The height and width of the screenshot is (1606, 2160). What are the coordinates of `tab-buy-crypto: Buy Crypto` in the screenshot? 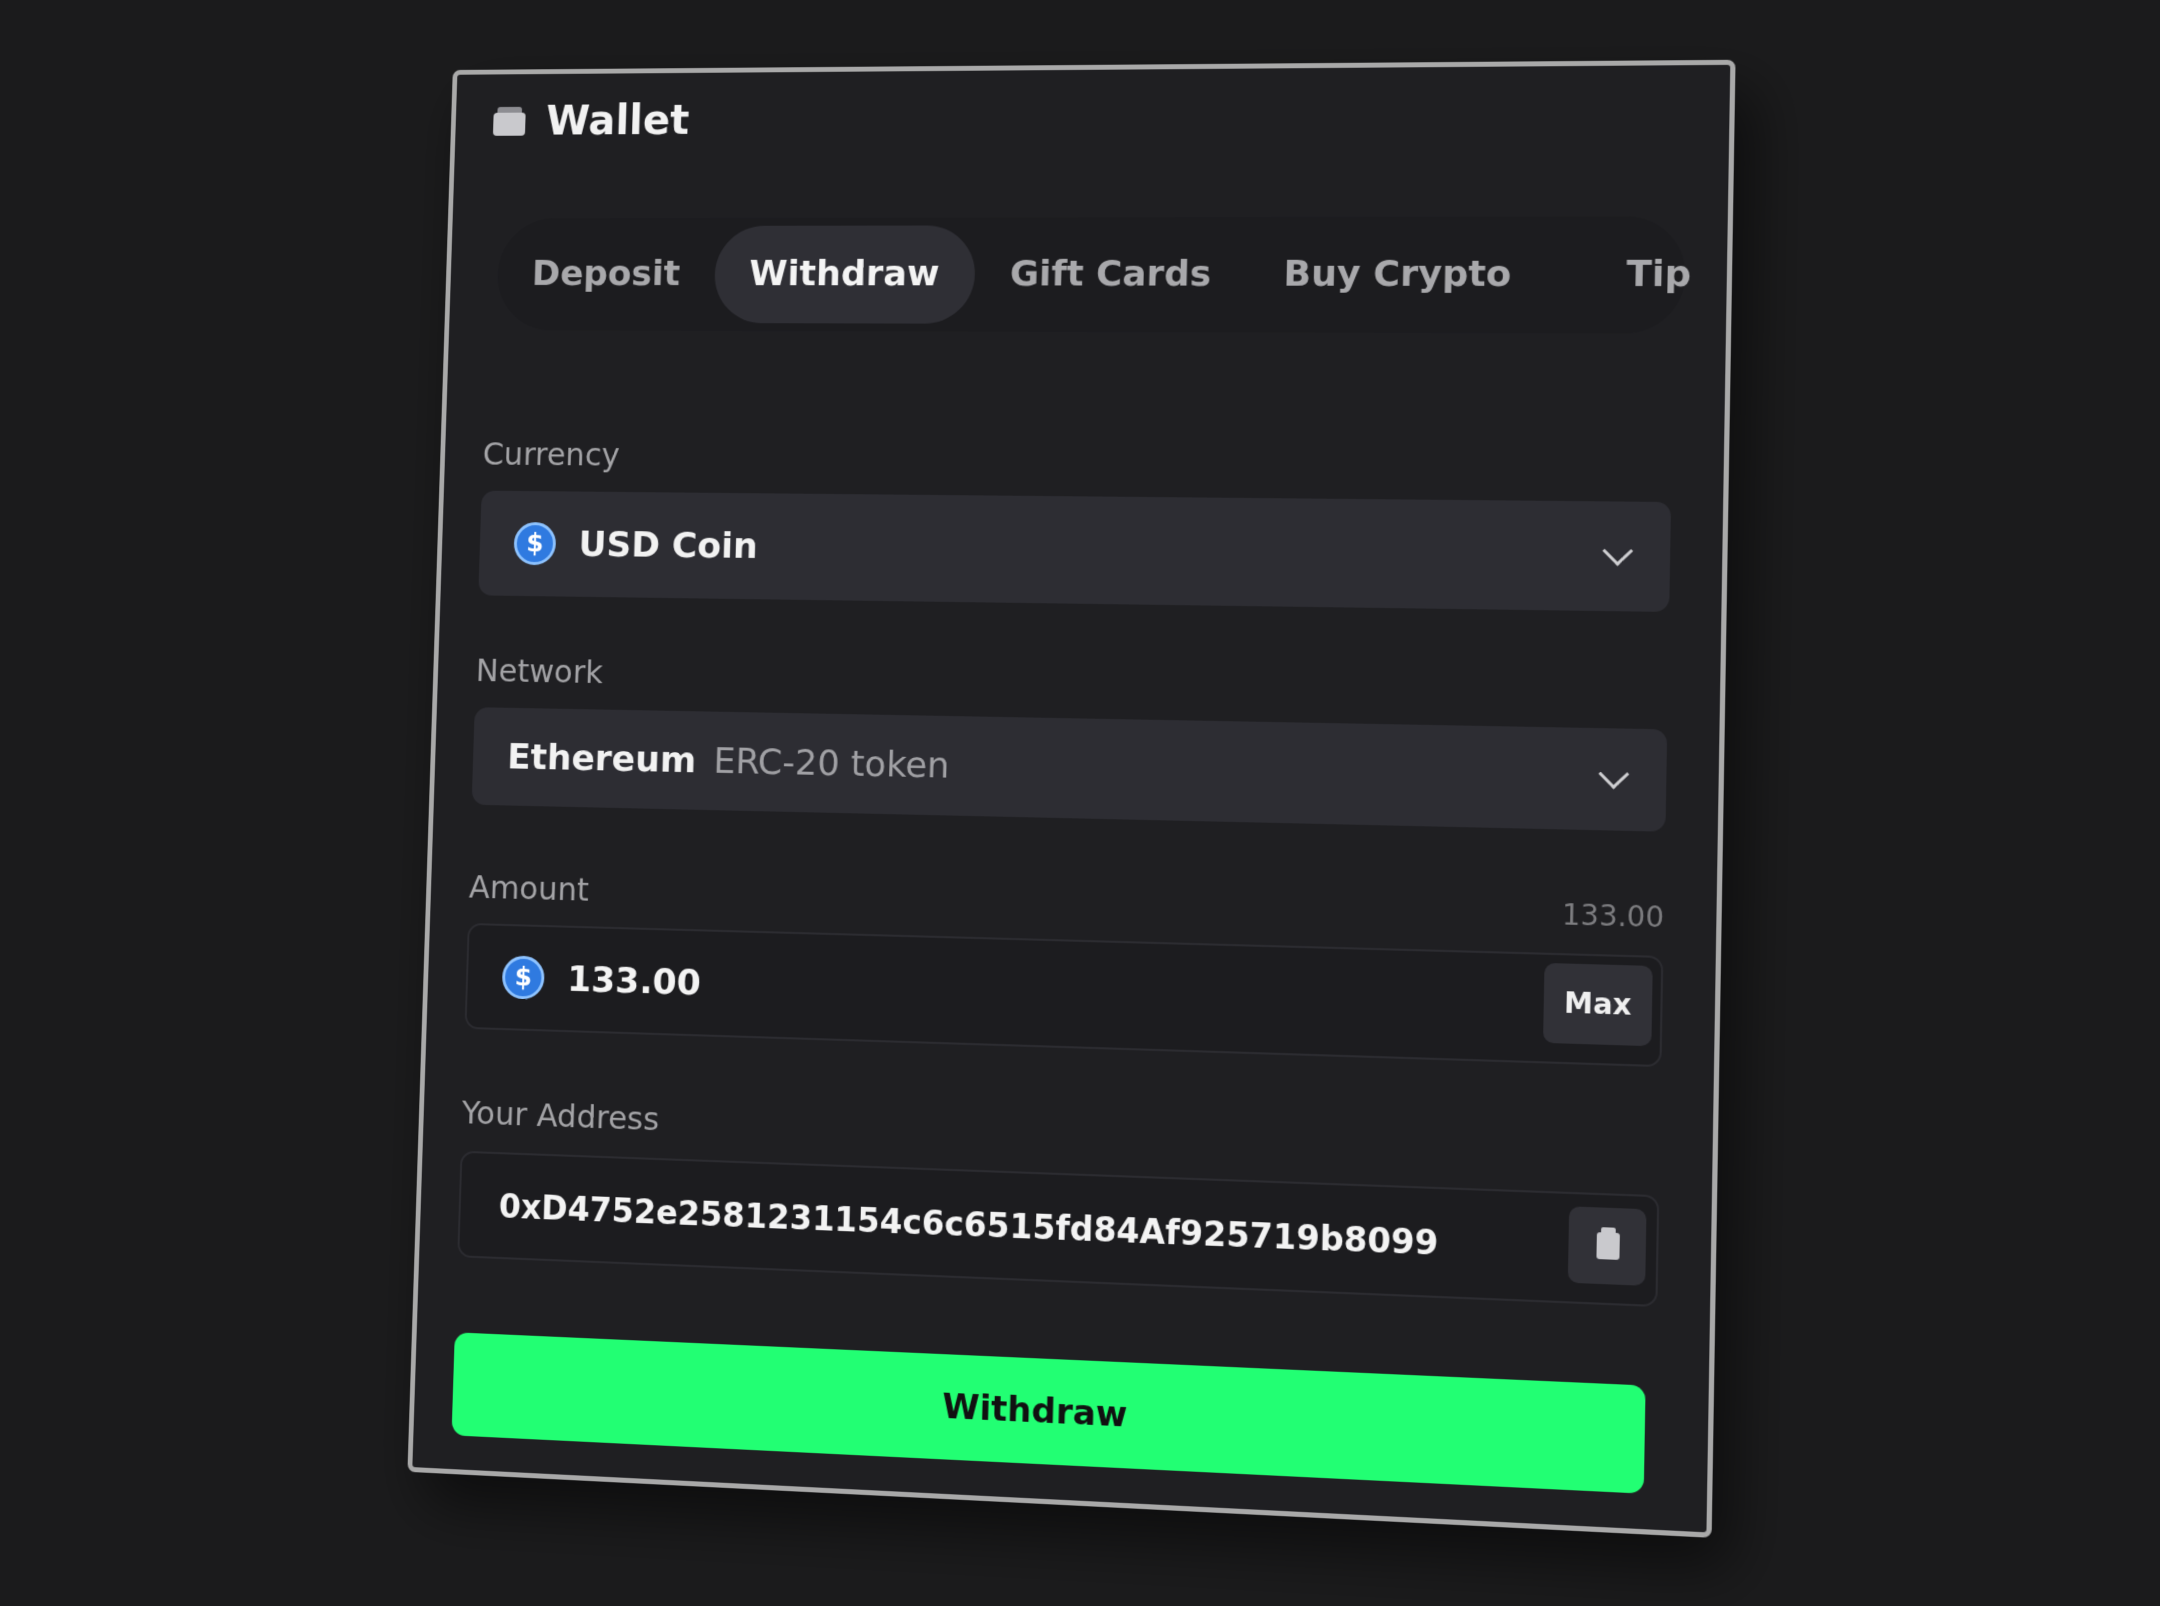 It's located at (1397, 275).